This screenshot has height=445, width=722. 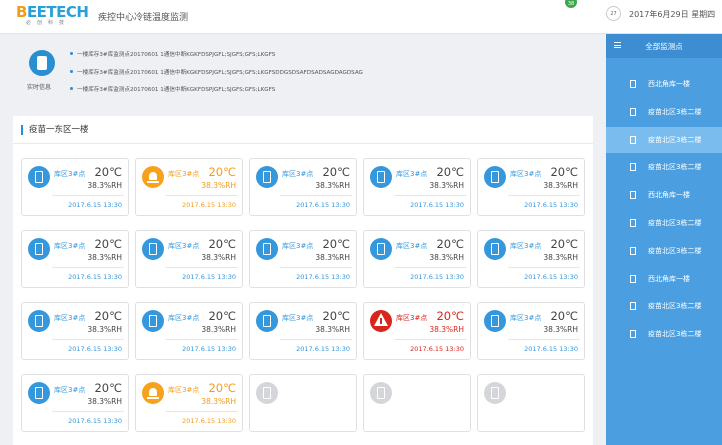 I want to click on beetech-logo: BEETECH 必创科技, so click(x=52, y=17).